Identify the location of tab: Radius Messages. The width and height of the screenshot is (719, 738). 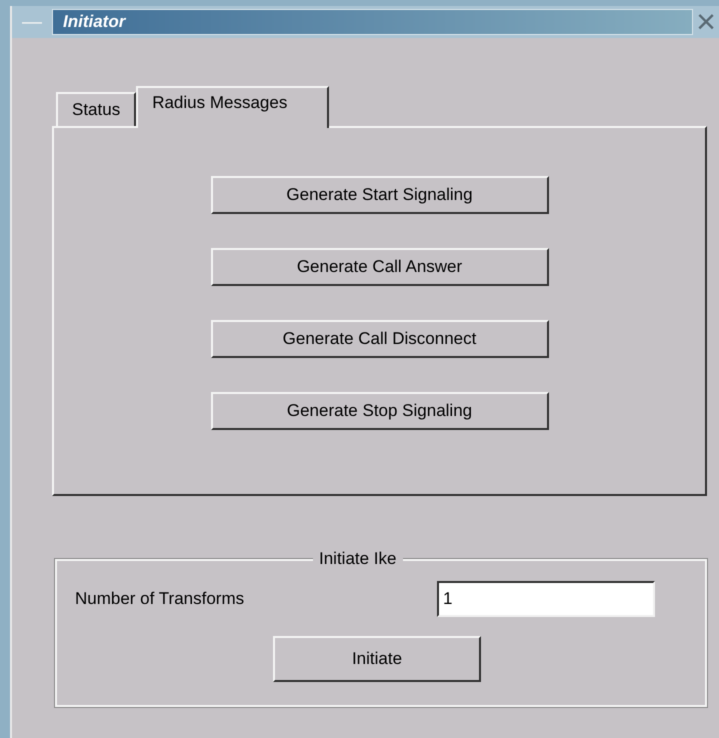
(233, 107).